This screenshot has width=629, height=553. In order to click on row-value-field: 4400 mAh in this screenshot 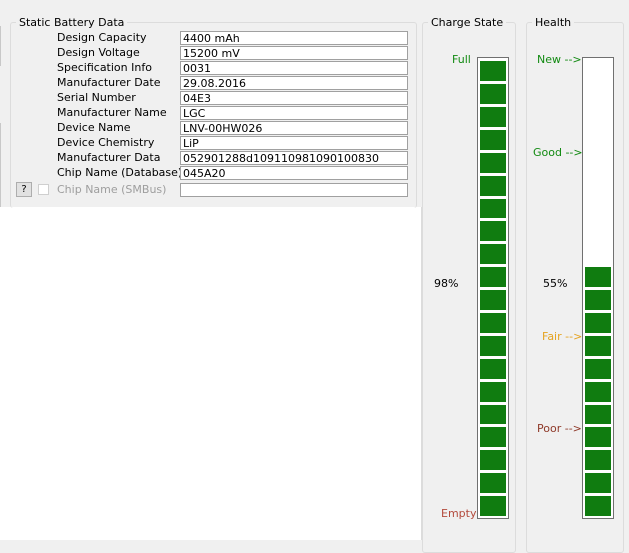, I will do `click(294, 38)`.